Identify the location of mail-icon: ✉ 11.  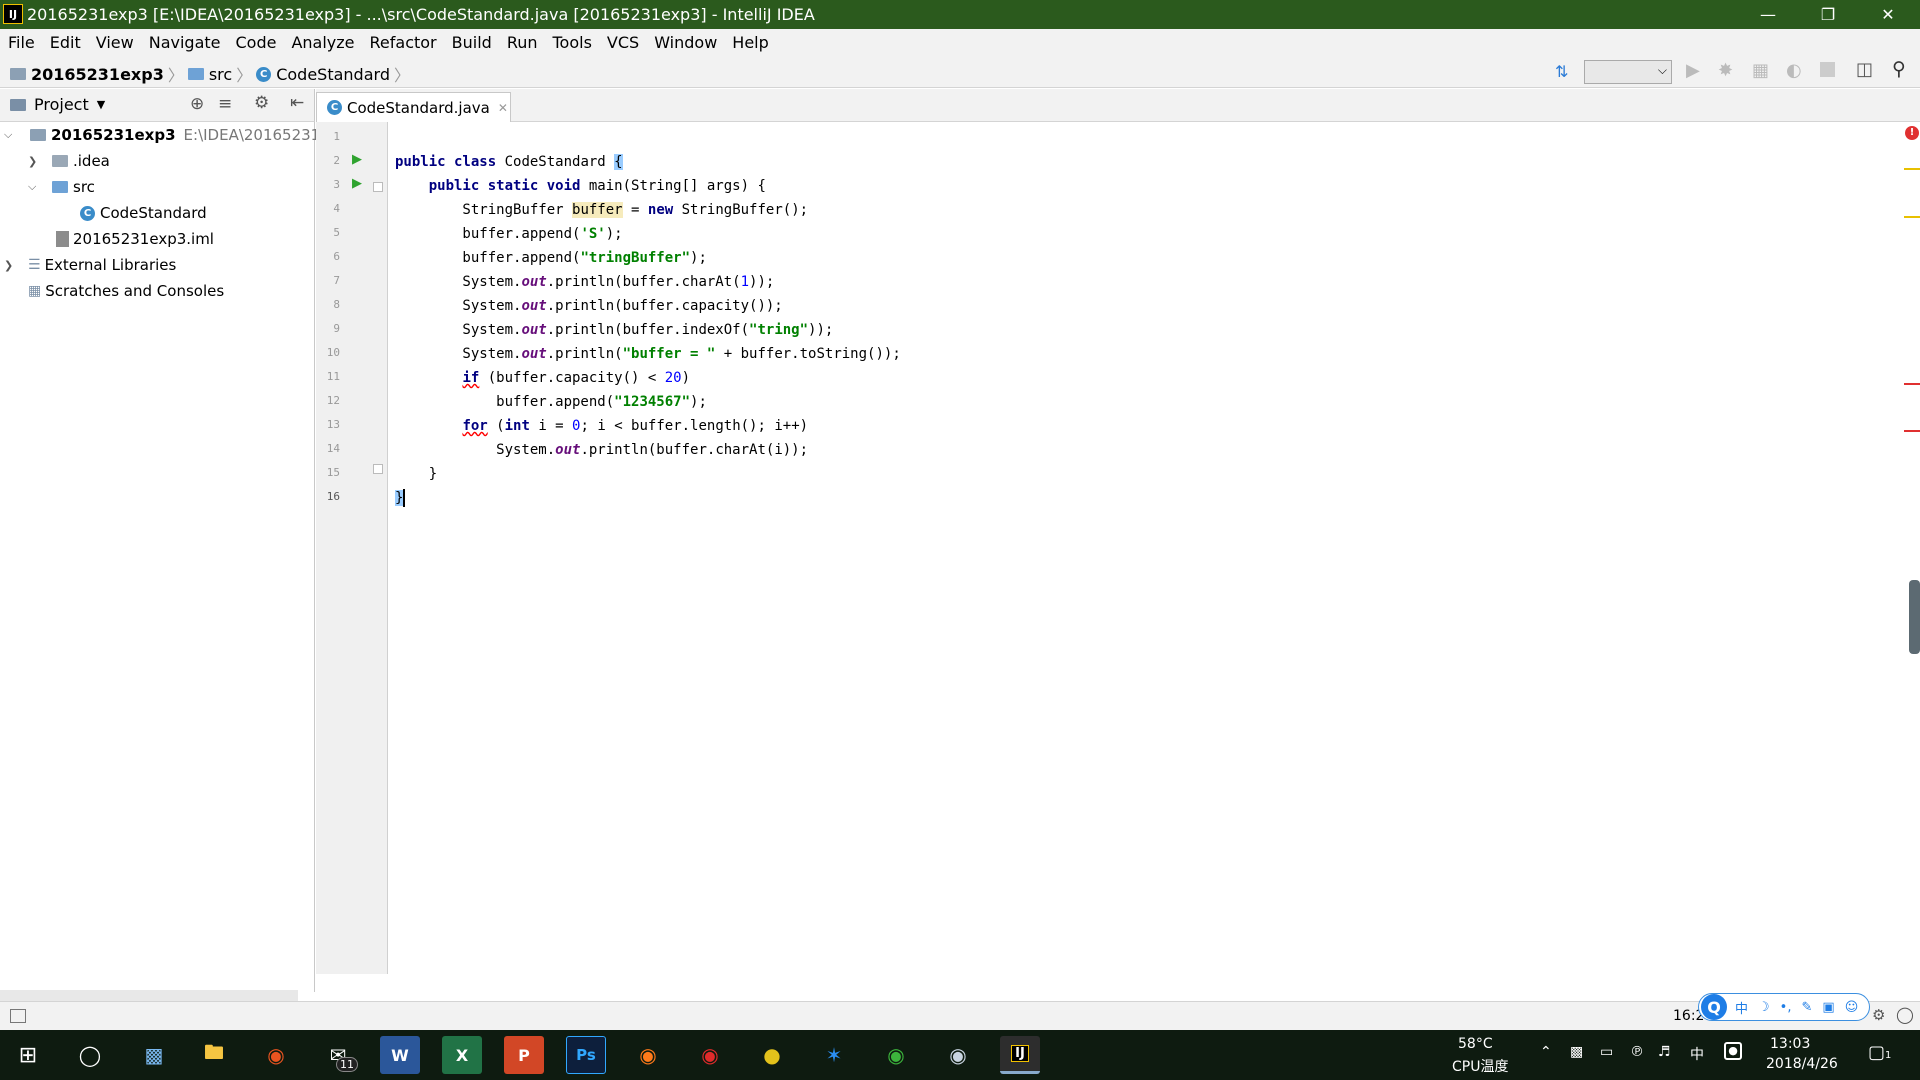
(338, 1055).